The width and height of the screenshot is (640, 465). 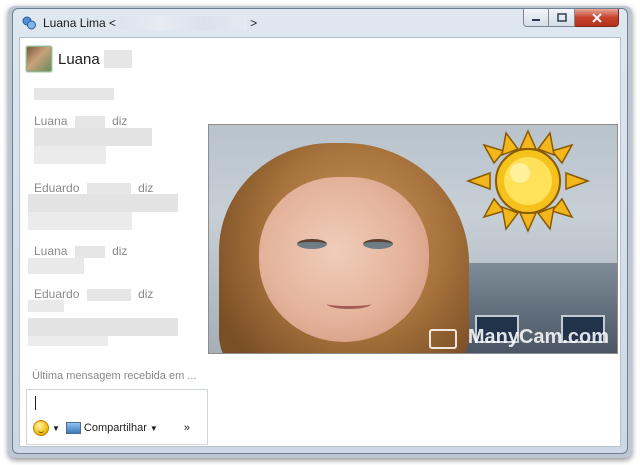 I want to click on minimize-button, so click(x=536, y=18).